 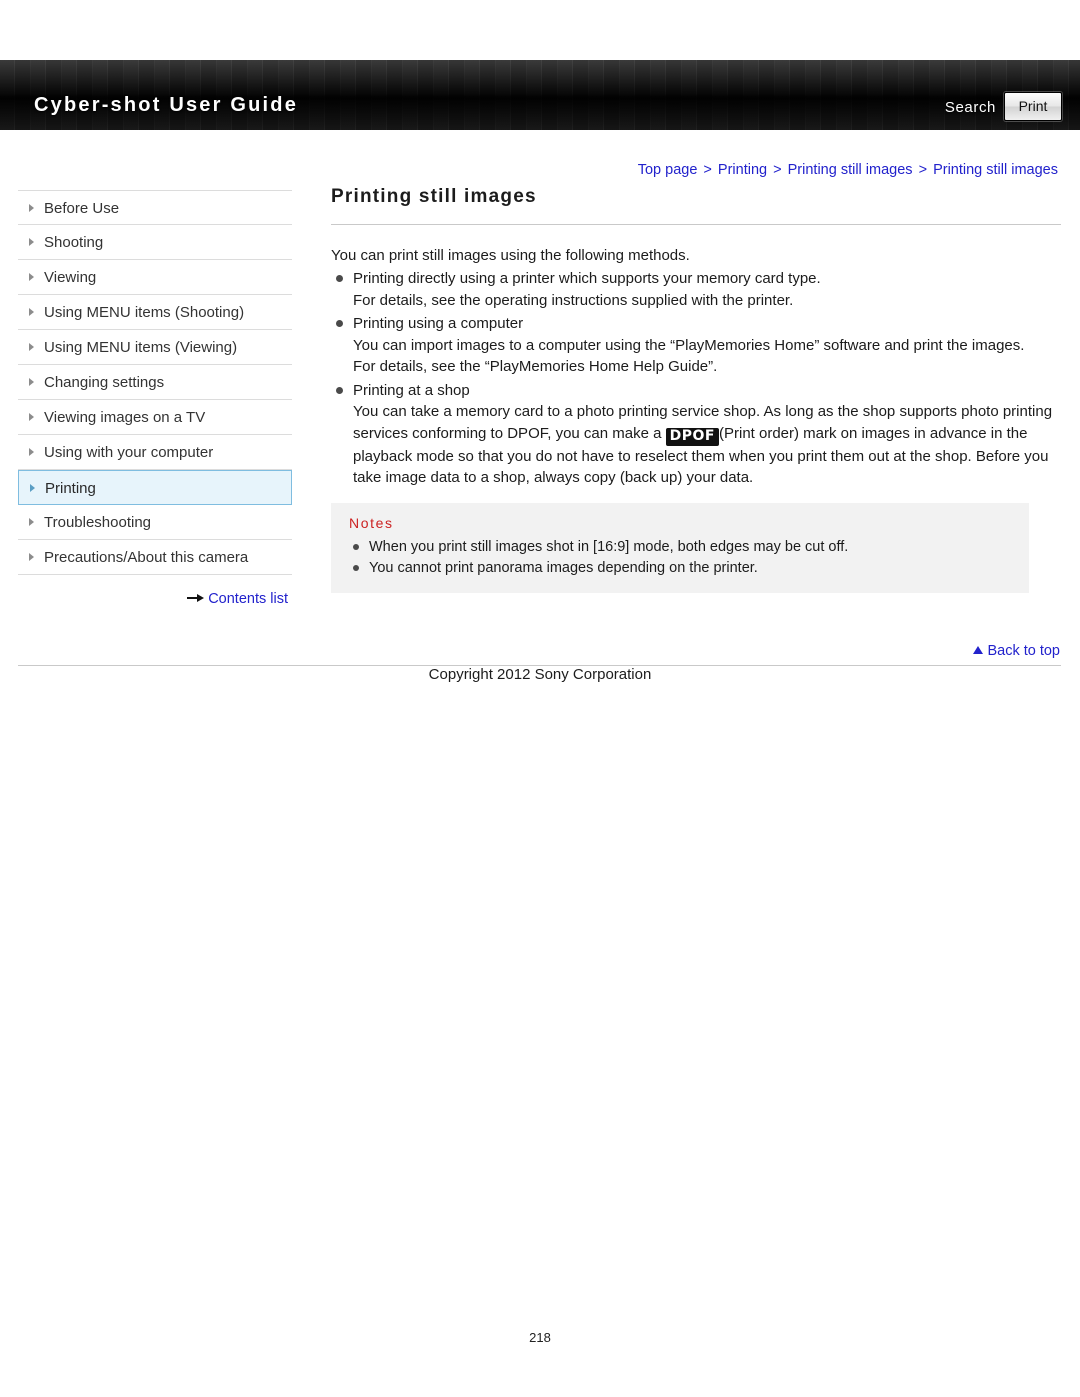 What do you see at coordinates (74, 242) in the screenshot?
I see `sidebar-item-label: Shooting` at bounding box center [74, 242].